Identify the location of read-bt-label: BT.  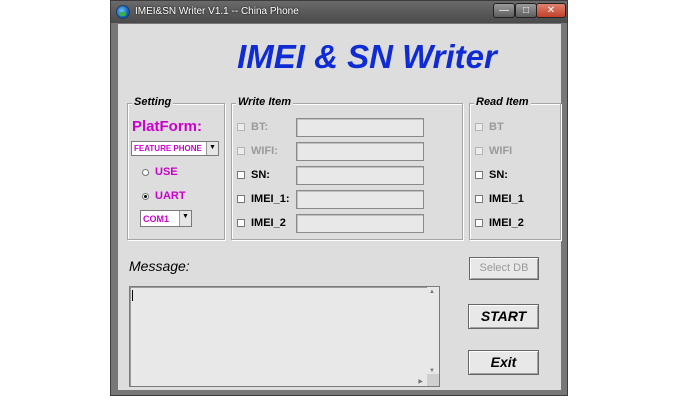
(496, 127).